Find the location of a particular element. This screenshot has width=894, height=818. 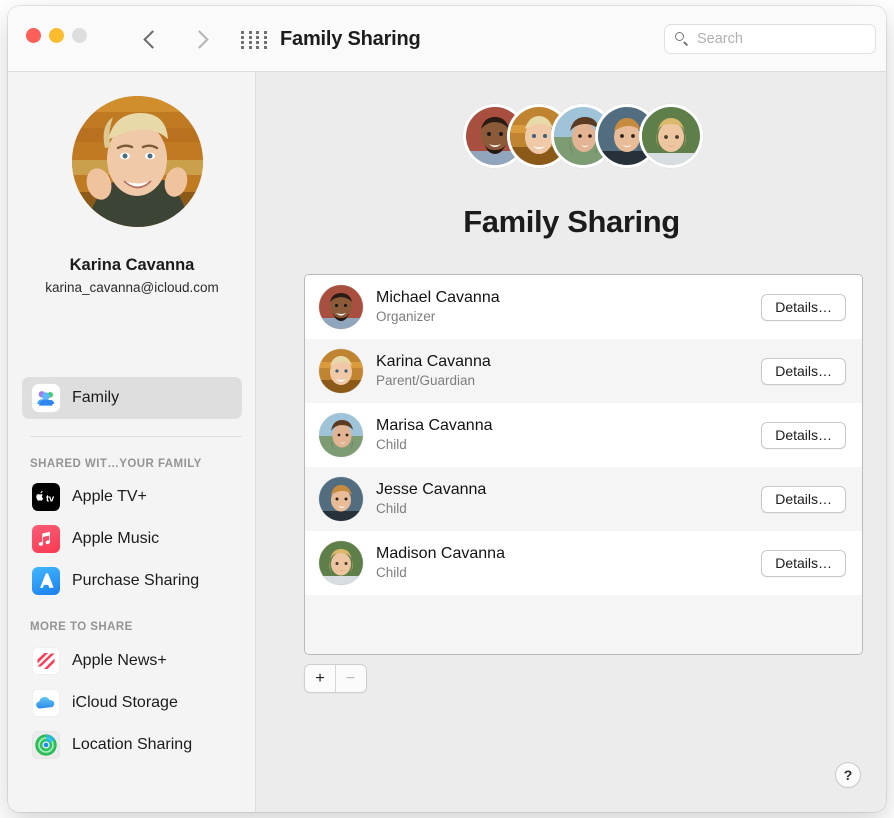

sidebar-item-apple-news-plus: Apple News+ is located at coordinates (132, 661).